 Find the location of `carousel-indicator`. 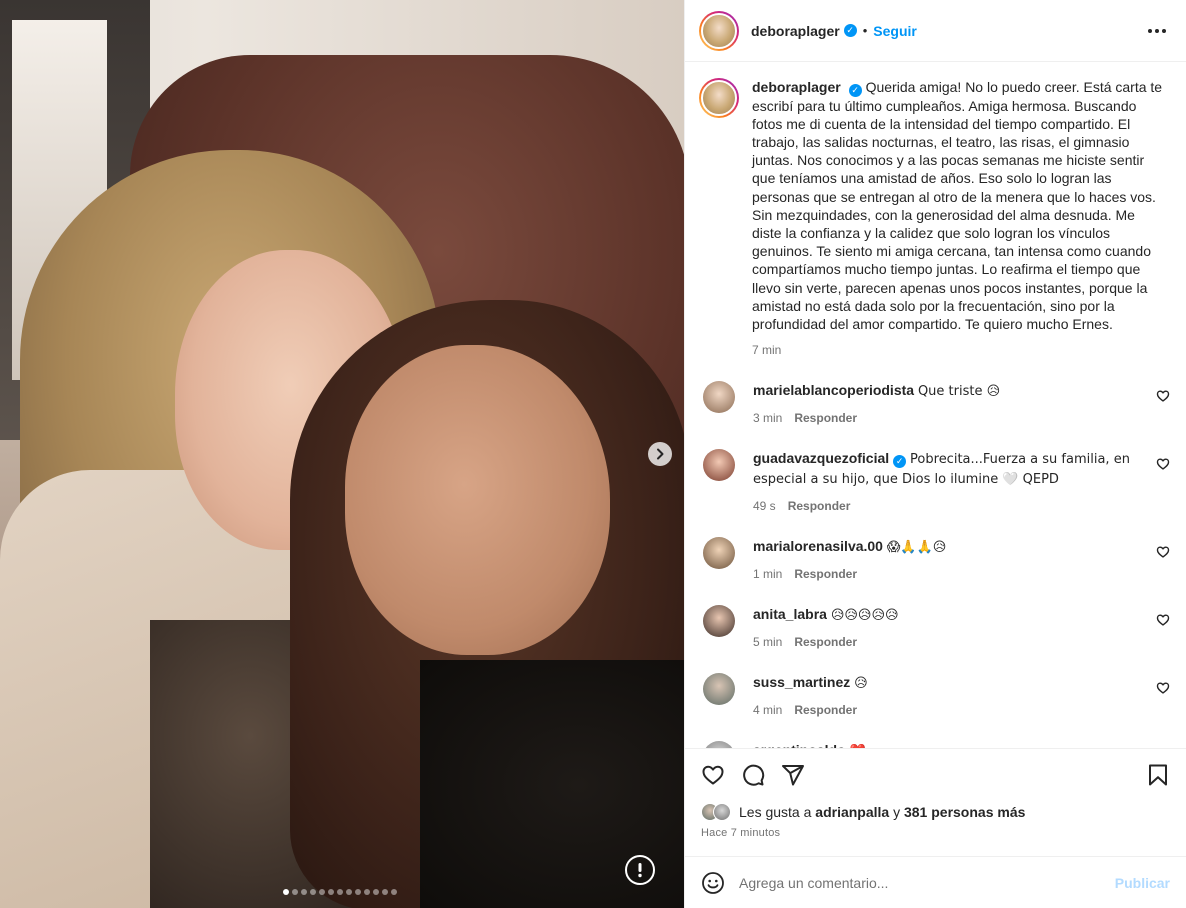

carousel-indicator is located at coordinates (340, 892).